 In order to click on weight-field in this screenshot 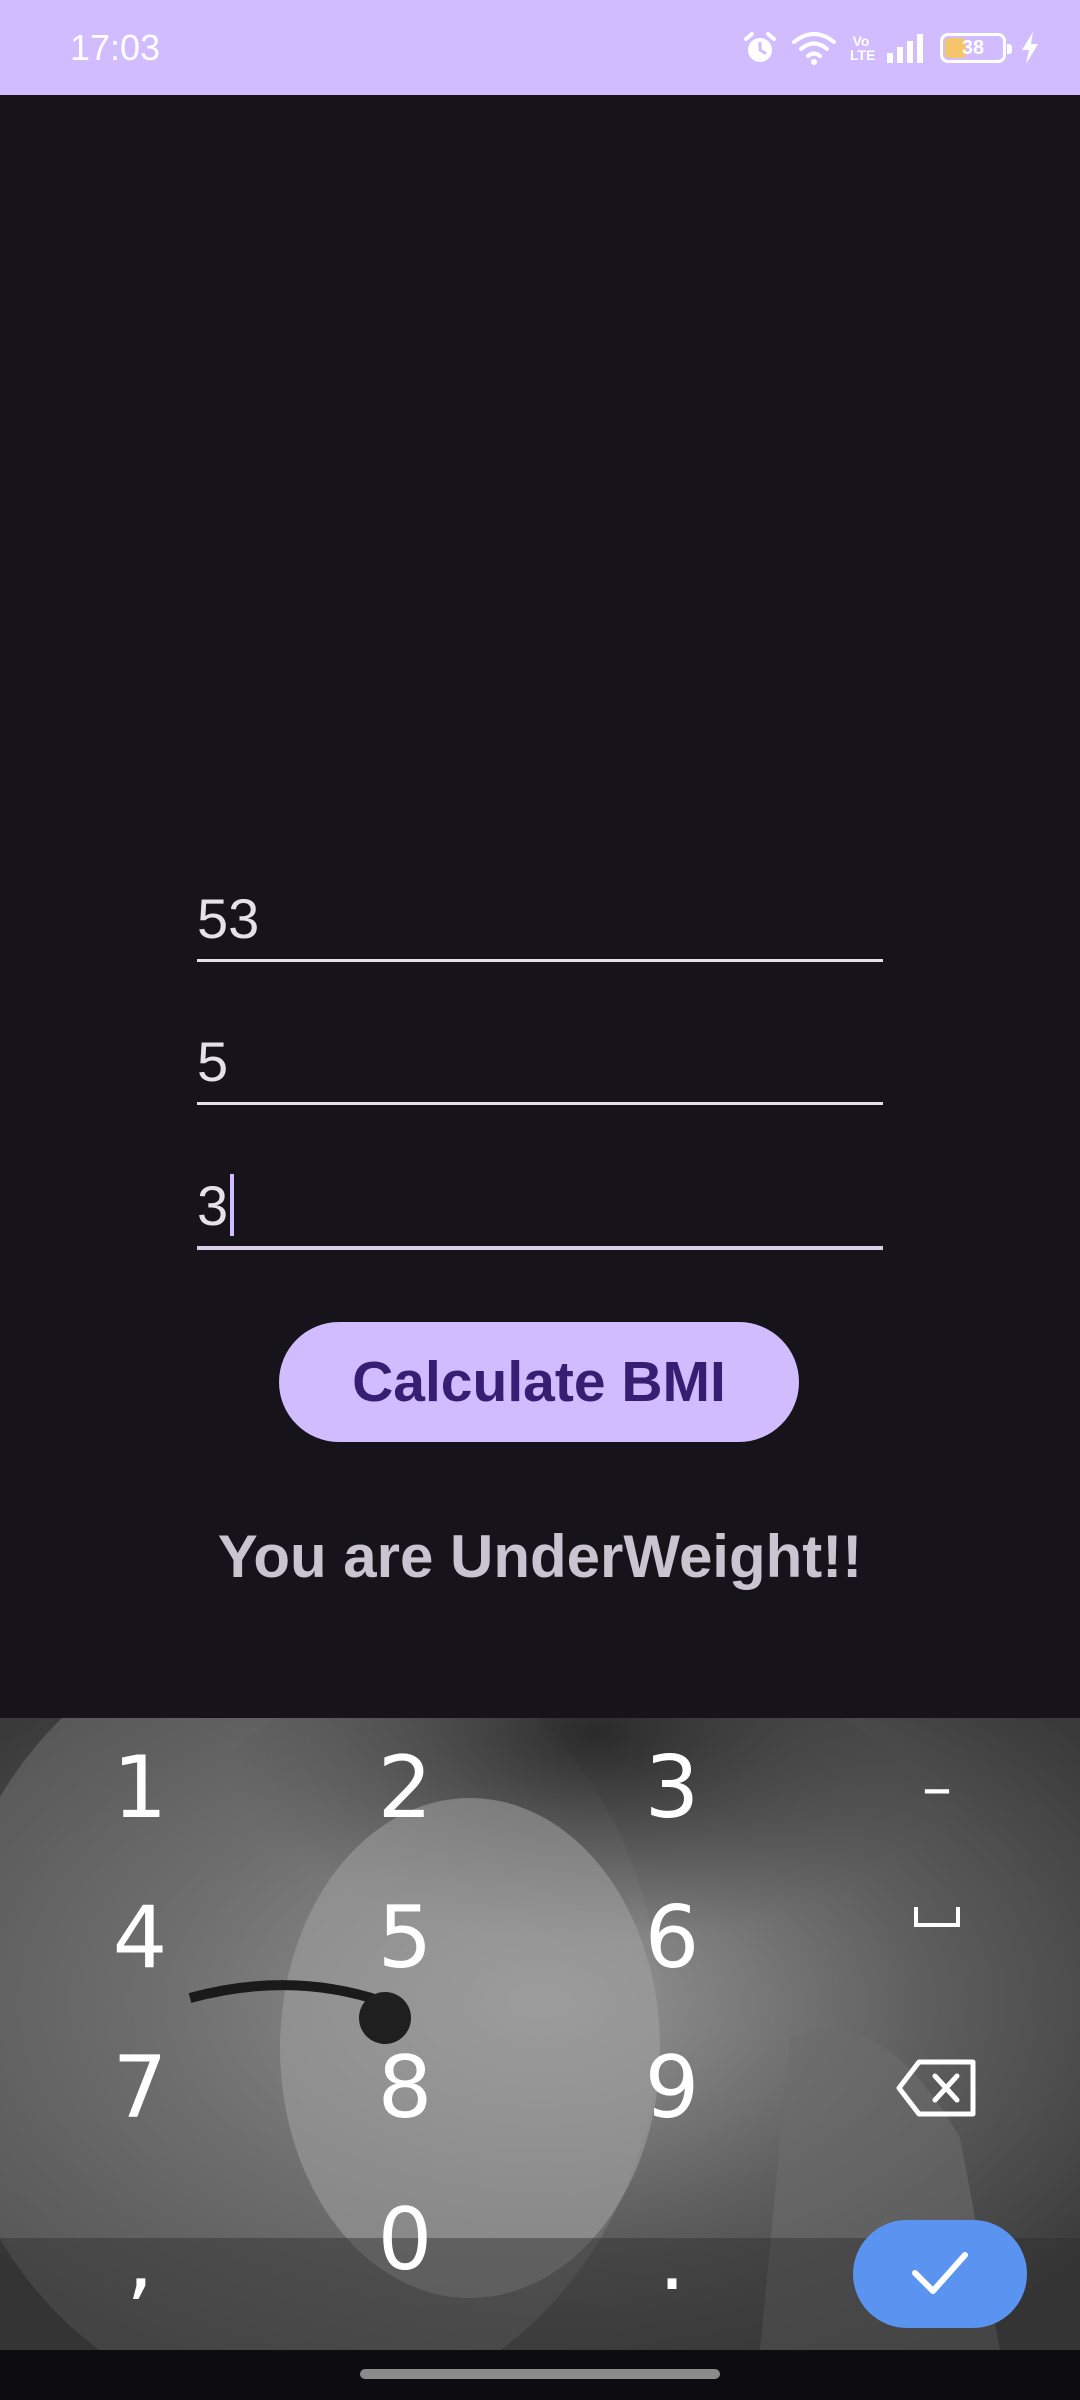, I will do `click(540, 923)`.